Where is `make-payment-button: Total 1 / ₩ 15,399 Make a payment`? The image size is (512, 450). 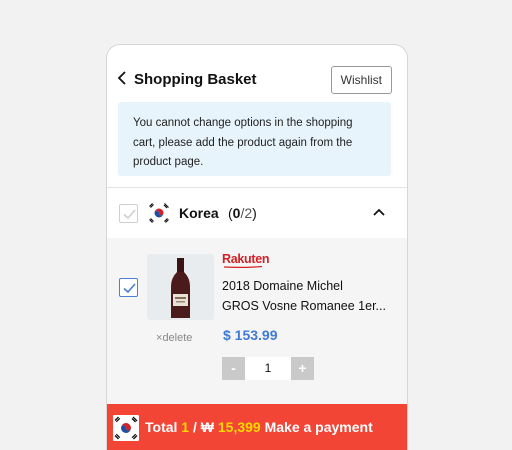 make-payment-button: Total 1 / ₩ 15,399 Make a payment is located at coordinates (257, 427).